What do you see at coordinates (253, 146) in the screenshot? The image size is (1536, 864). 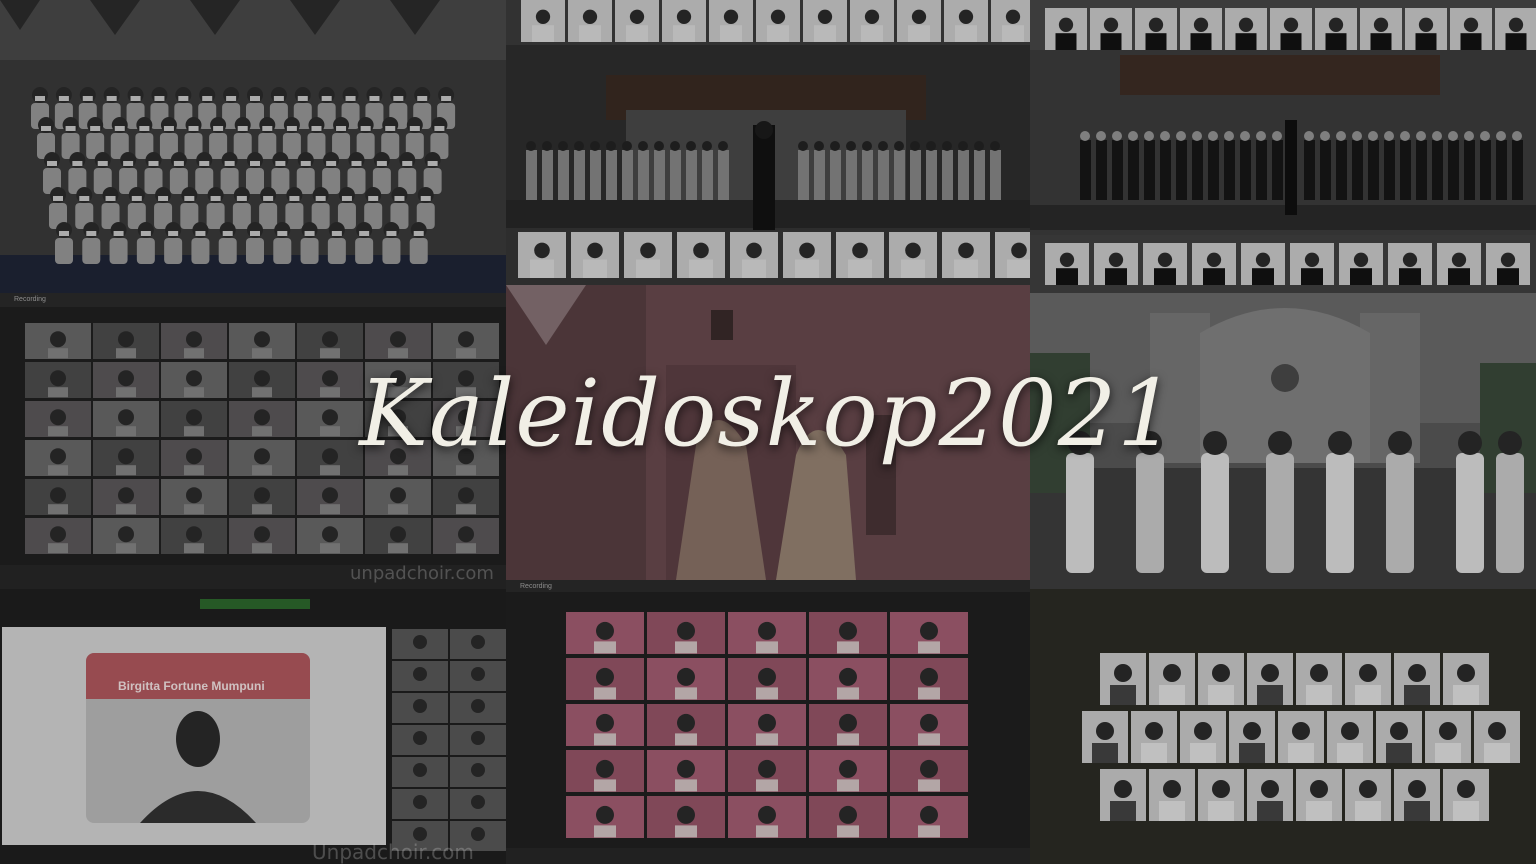 I see `choir-group-photo` at bounding box center [253, 146].